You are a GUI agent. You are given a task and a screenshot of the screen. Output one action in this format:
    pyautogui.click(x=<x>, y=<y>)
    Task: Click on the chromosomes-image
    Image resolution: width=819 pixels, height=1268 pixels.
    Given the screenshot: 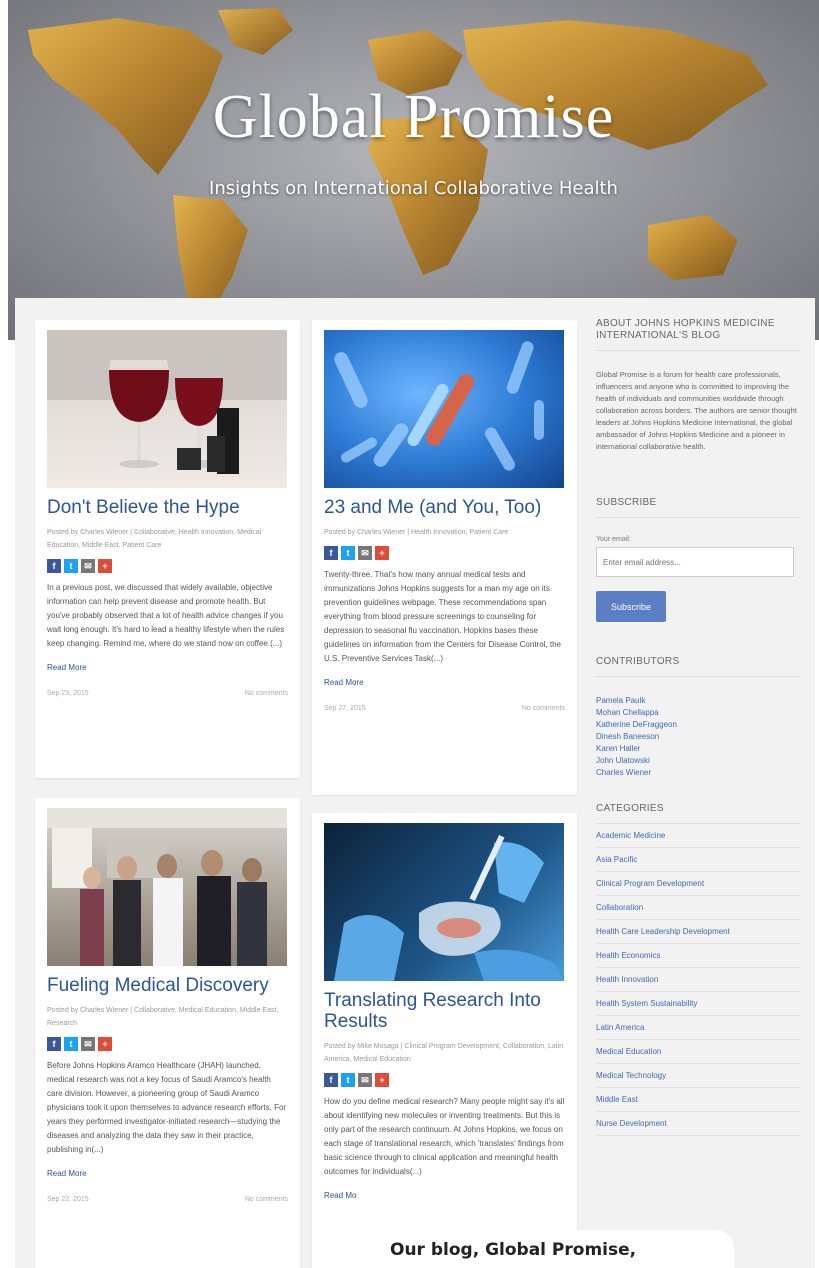 What is the action you would take?
    pyautogui.click(x=439, y=406)
    